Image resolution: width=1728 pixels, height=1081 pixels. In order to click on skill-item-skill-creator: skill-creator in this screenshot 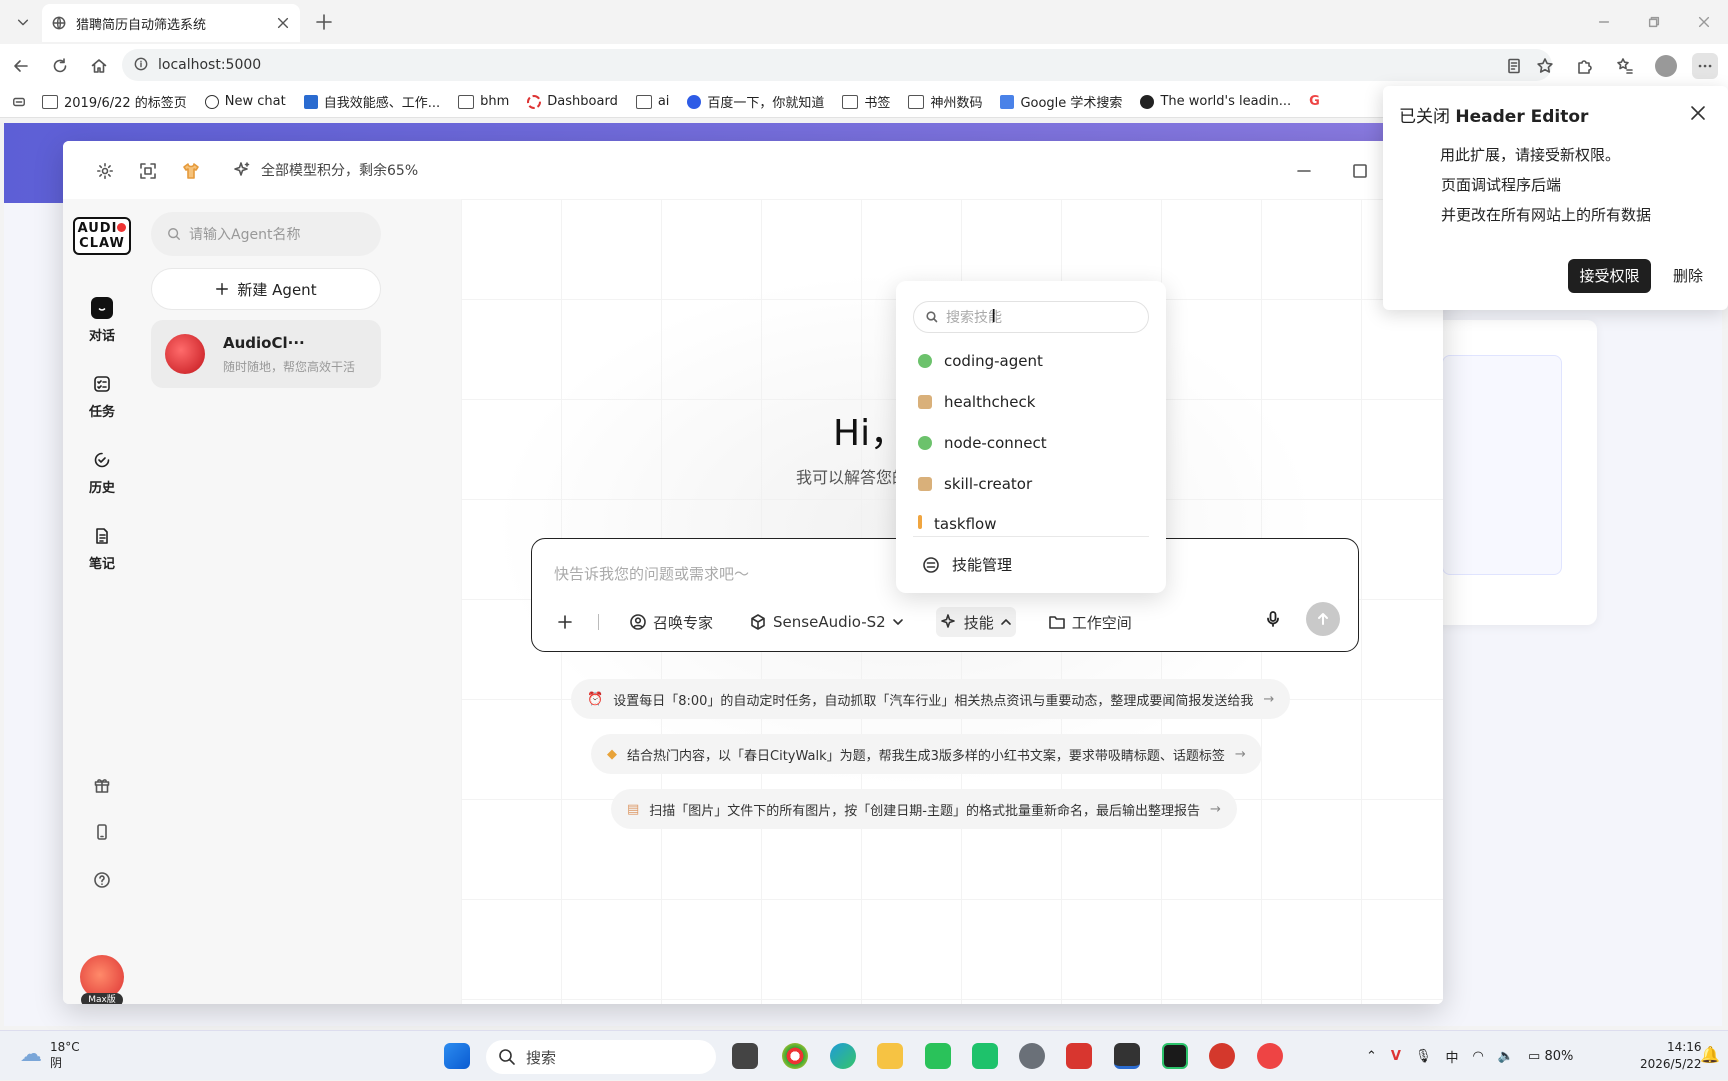, I will do `click(975, 484)`.